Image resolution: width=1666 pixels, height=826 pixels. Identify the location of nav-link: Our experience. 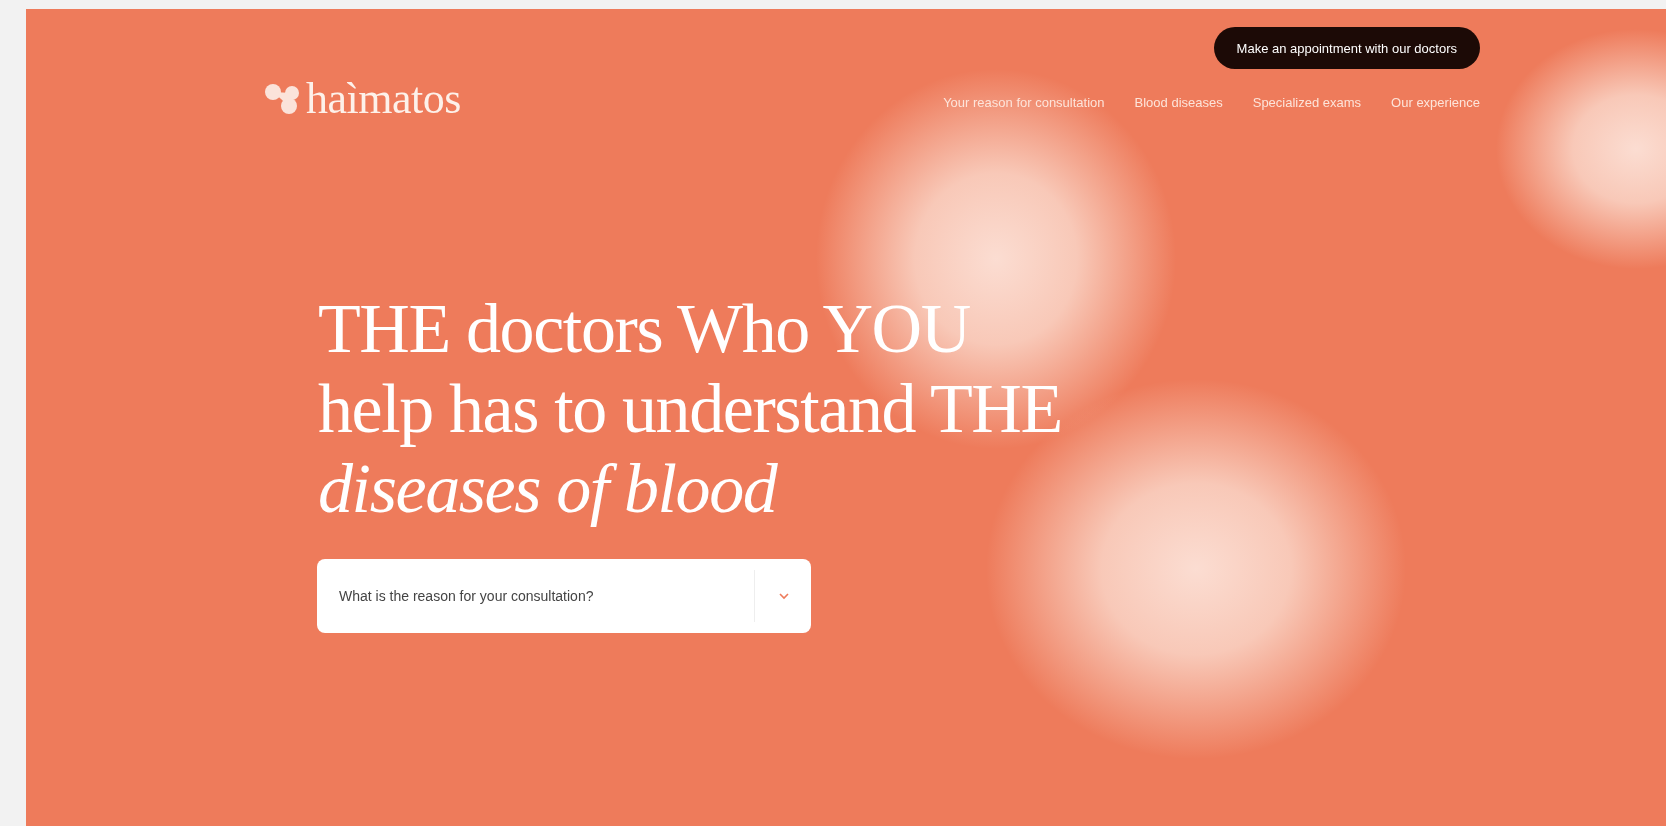
(1435, 102).